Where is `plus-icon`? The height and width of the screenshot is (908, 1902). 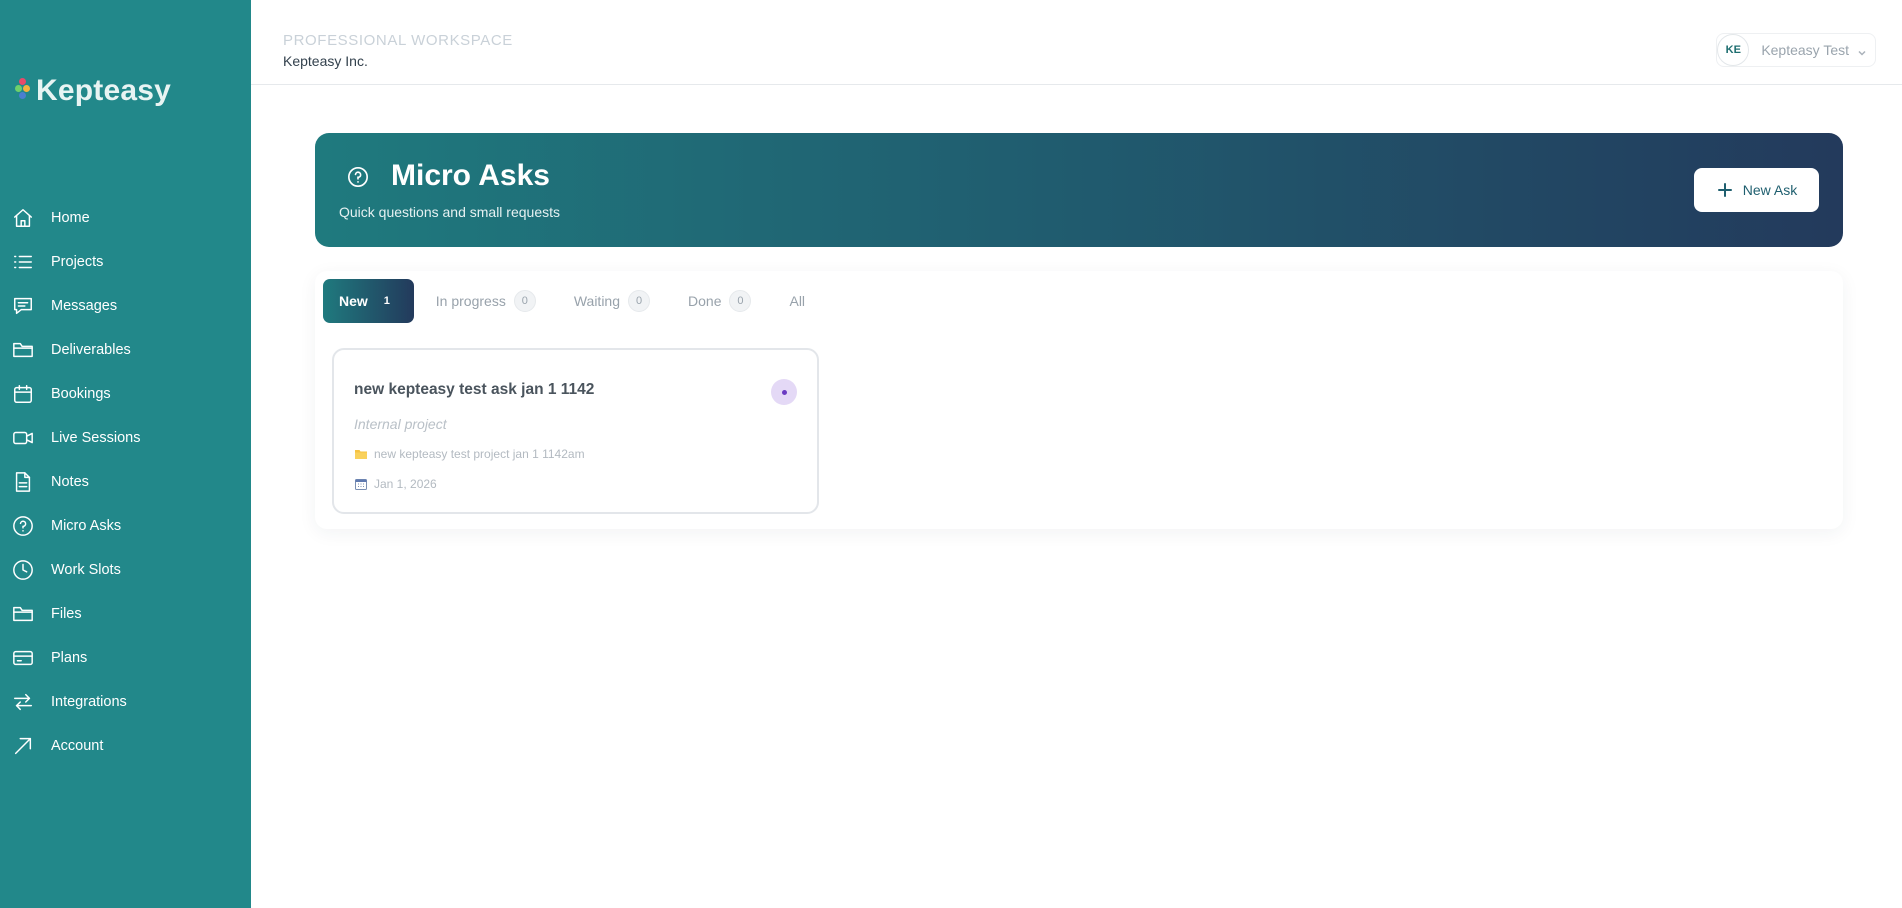
plus-icon is located at coordinates (1725, 190).